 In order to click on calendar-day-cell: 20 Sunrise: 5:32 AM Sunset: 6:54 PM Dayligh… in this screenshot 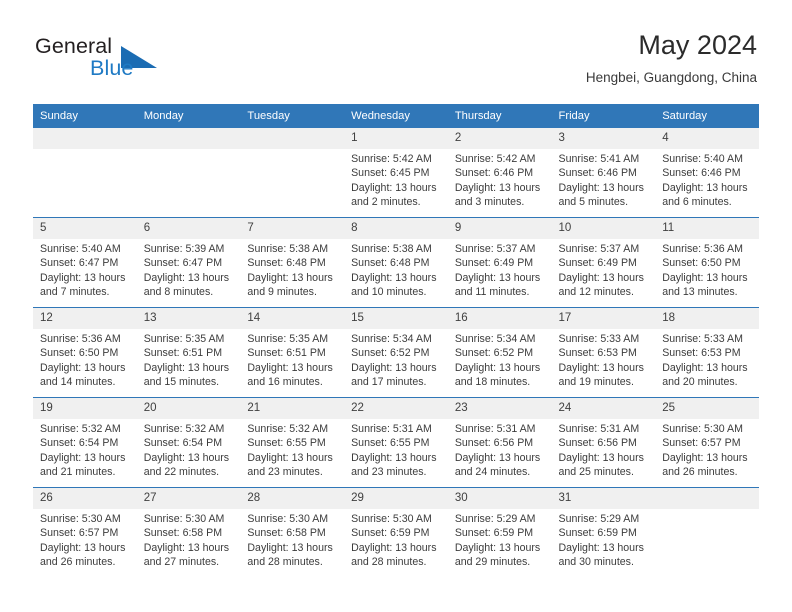, I will do `click(188, 442)`.